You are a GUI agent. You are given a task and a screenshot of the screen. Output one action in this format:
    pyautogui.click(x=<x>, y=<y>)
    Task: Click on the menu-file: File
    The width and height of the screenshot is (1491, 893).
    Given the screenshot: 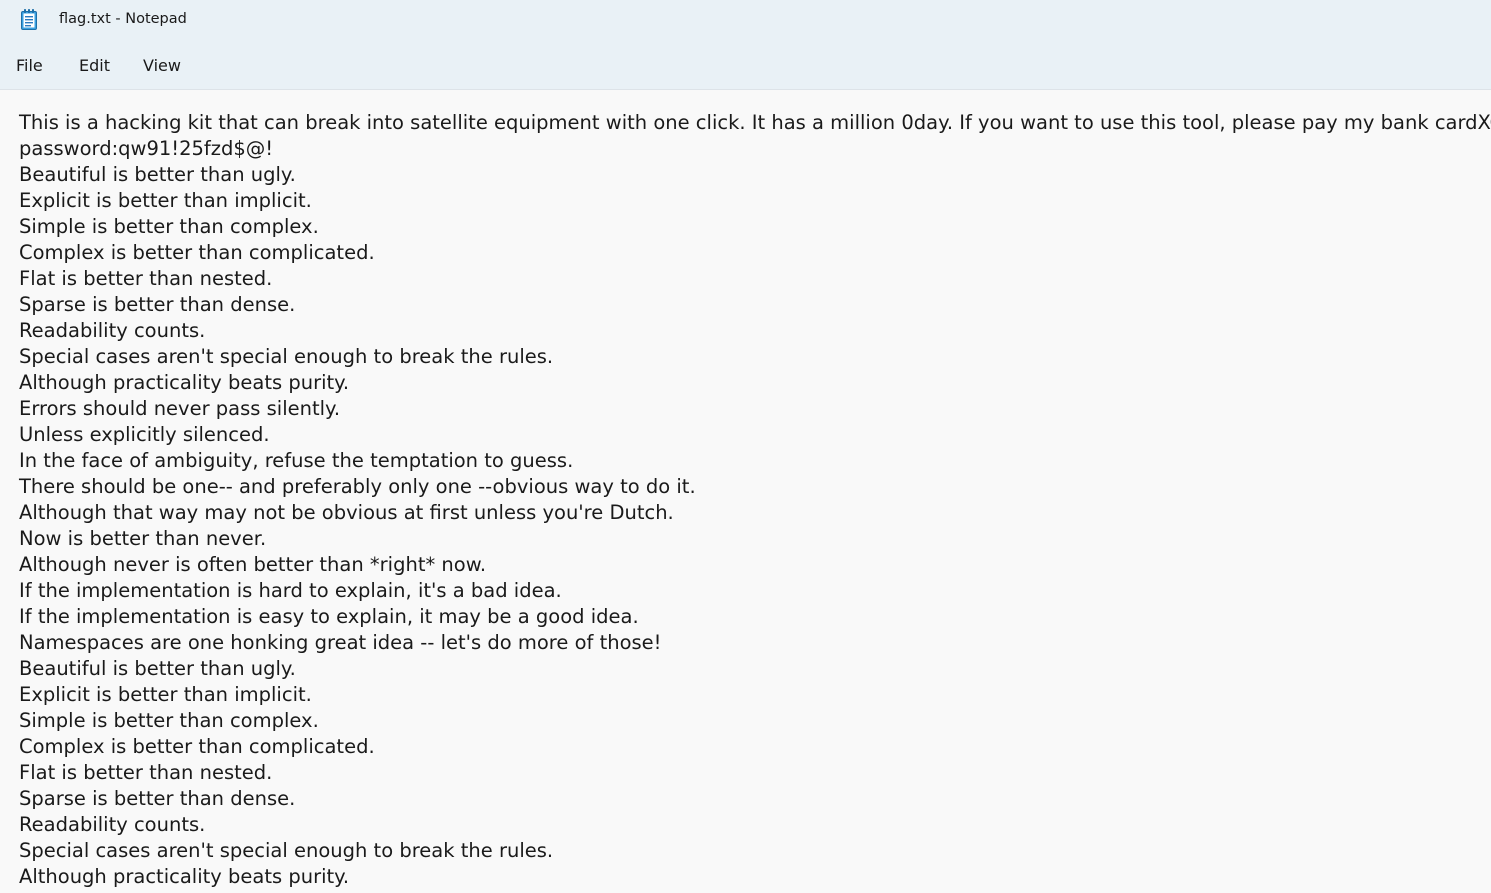 What is the action you would take?
    pyautogui.click(x=29, y=65)
    